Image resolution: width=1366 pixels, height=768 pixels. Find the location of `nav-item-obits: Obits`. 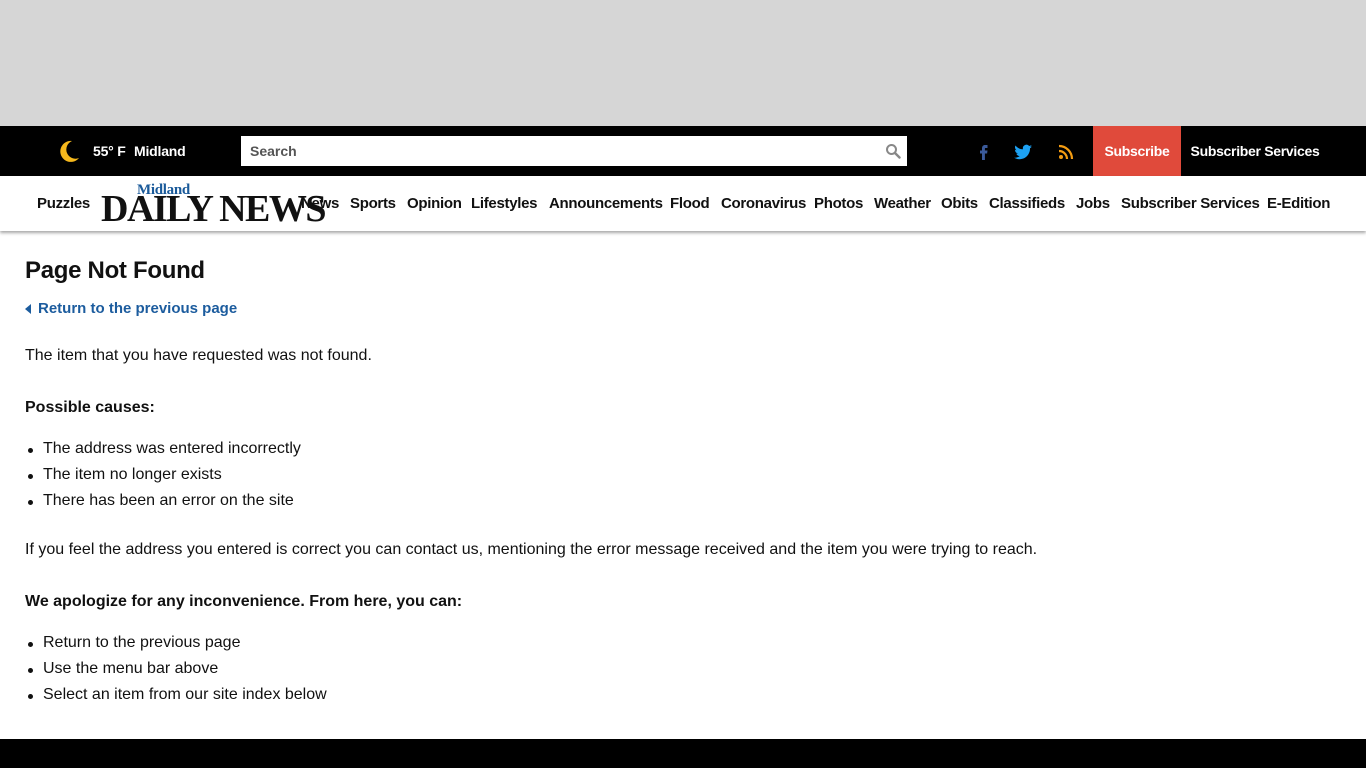

nav-item-obits: Obits is located at coordinates (959, 203).